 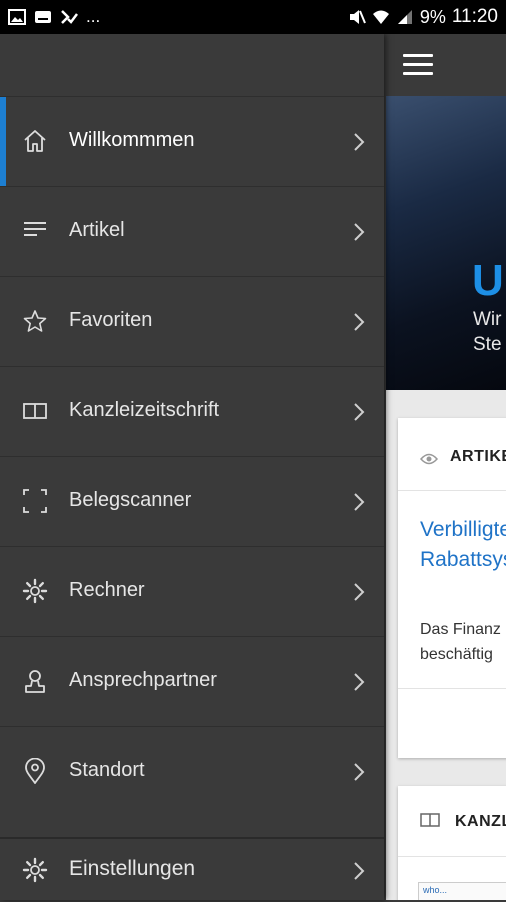 I want to click on drawer-header, so click(x=192, y=65).